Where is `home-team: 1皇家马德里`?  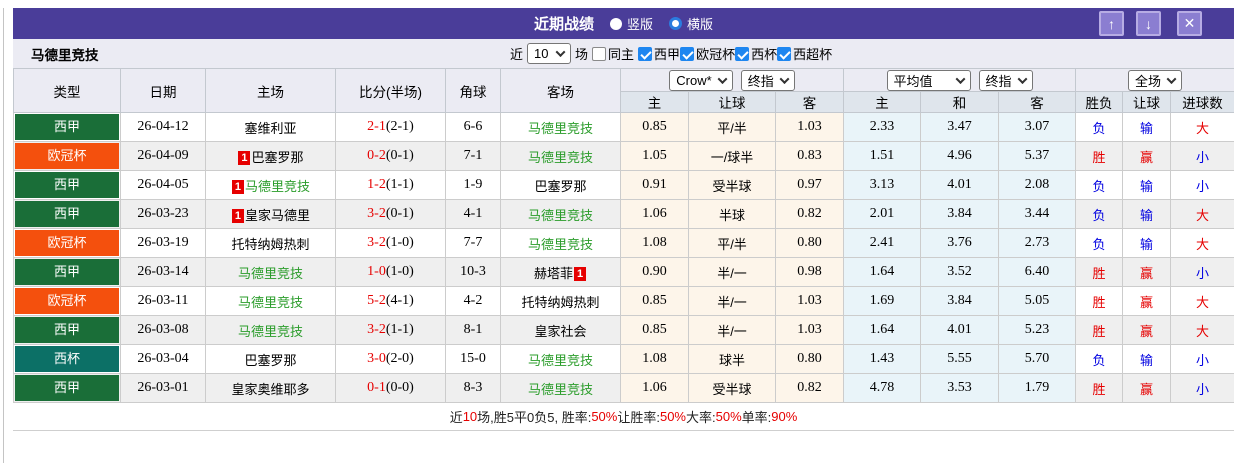 home-team: 1皇家马德里 is located at coordinates (271, 214).